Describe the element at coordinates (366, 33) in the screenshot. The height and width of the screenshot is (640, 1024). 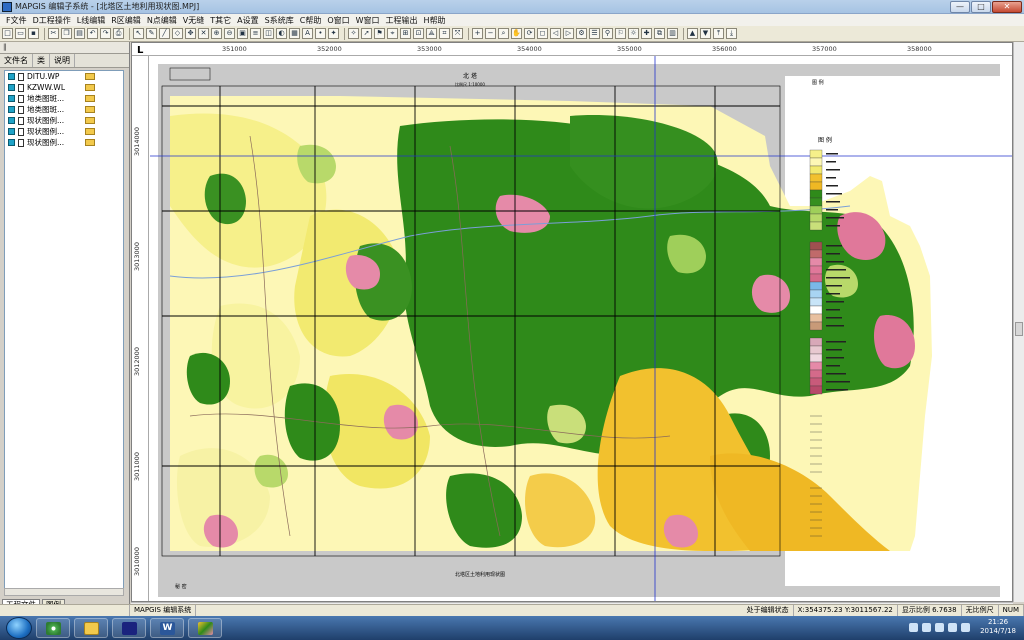
I see `arrow-icon: ➚` at that location.